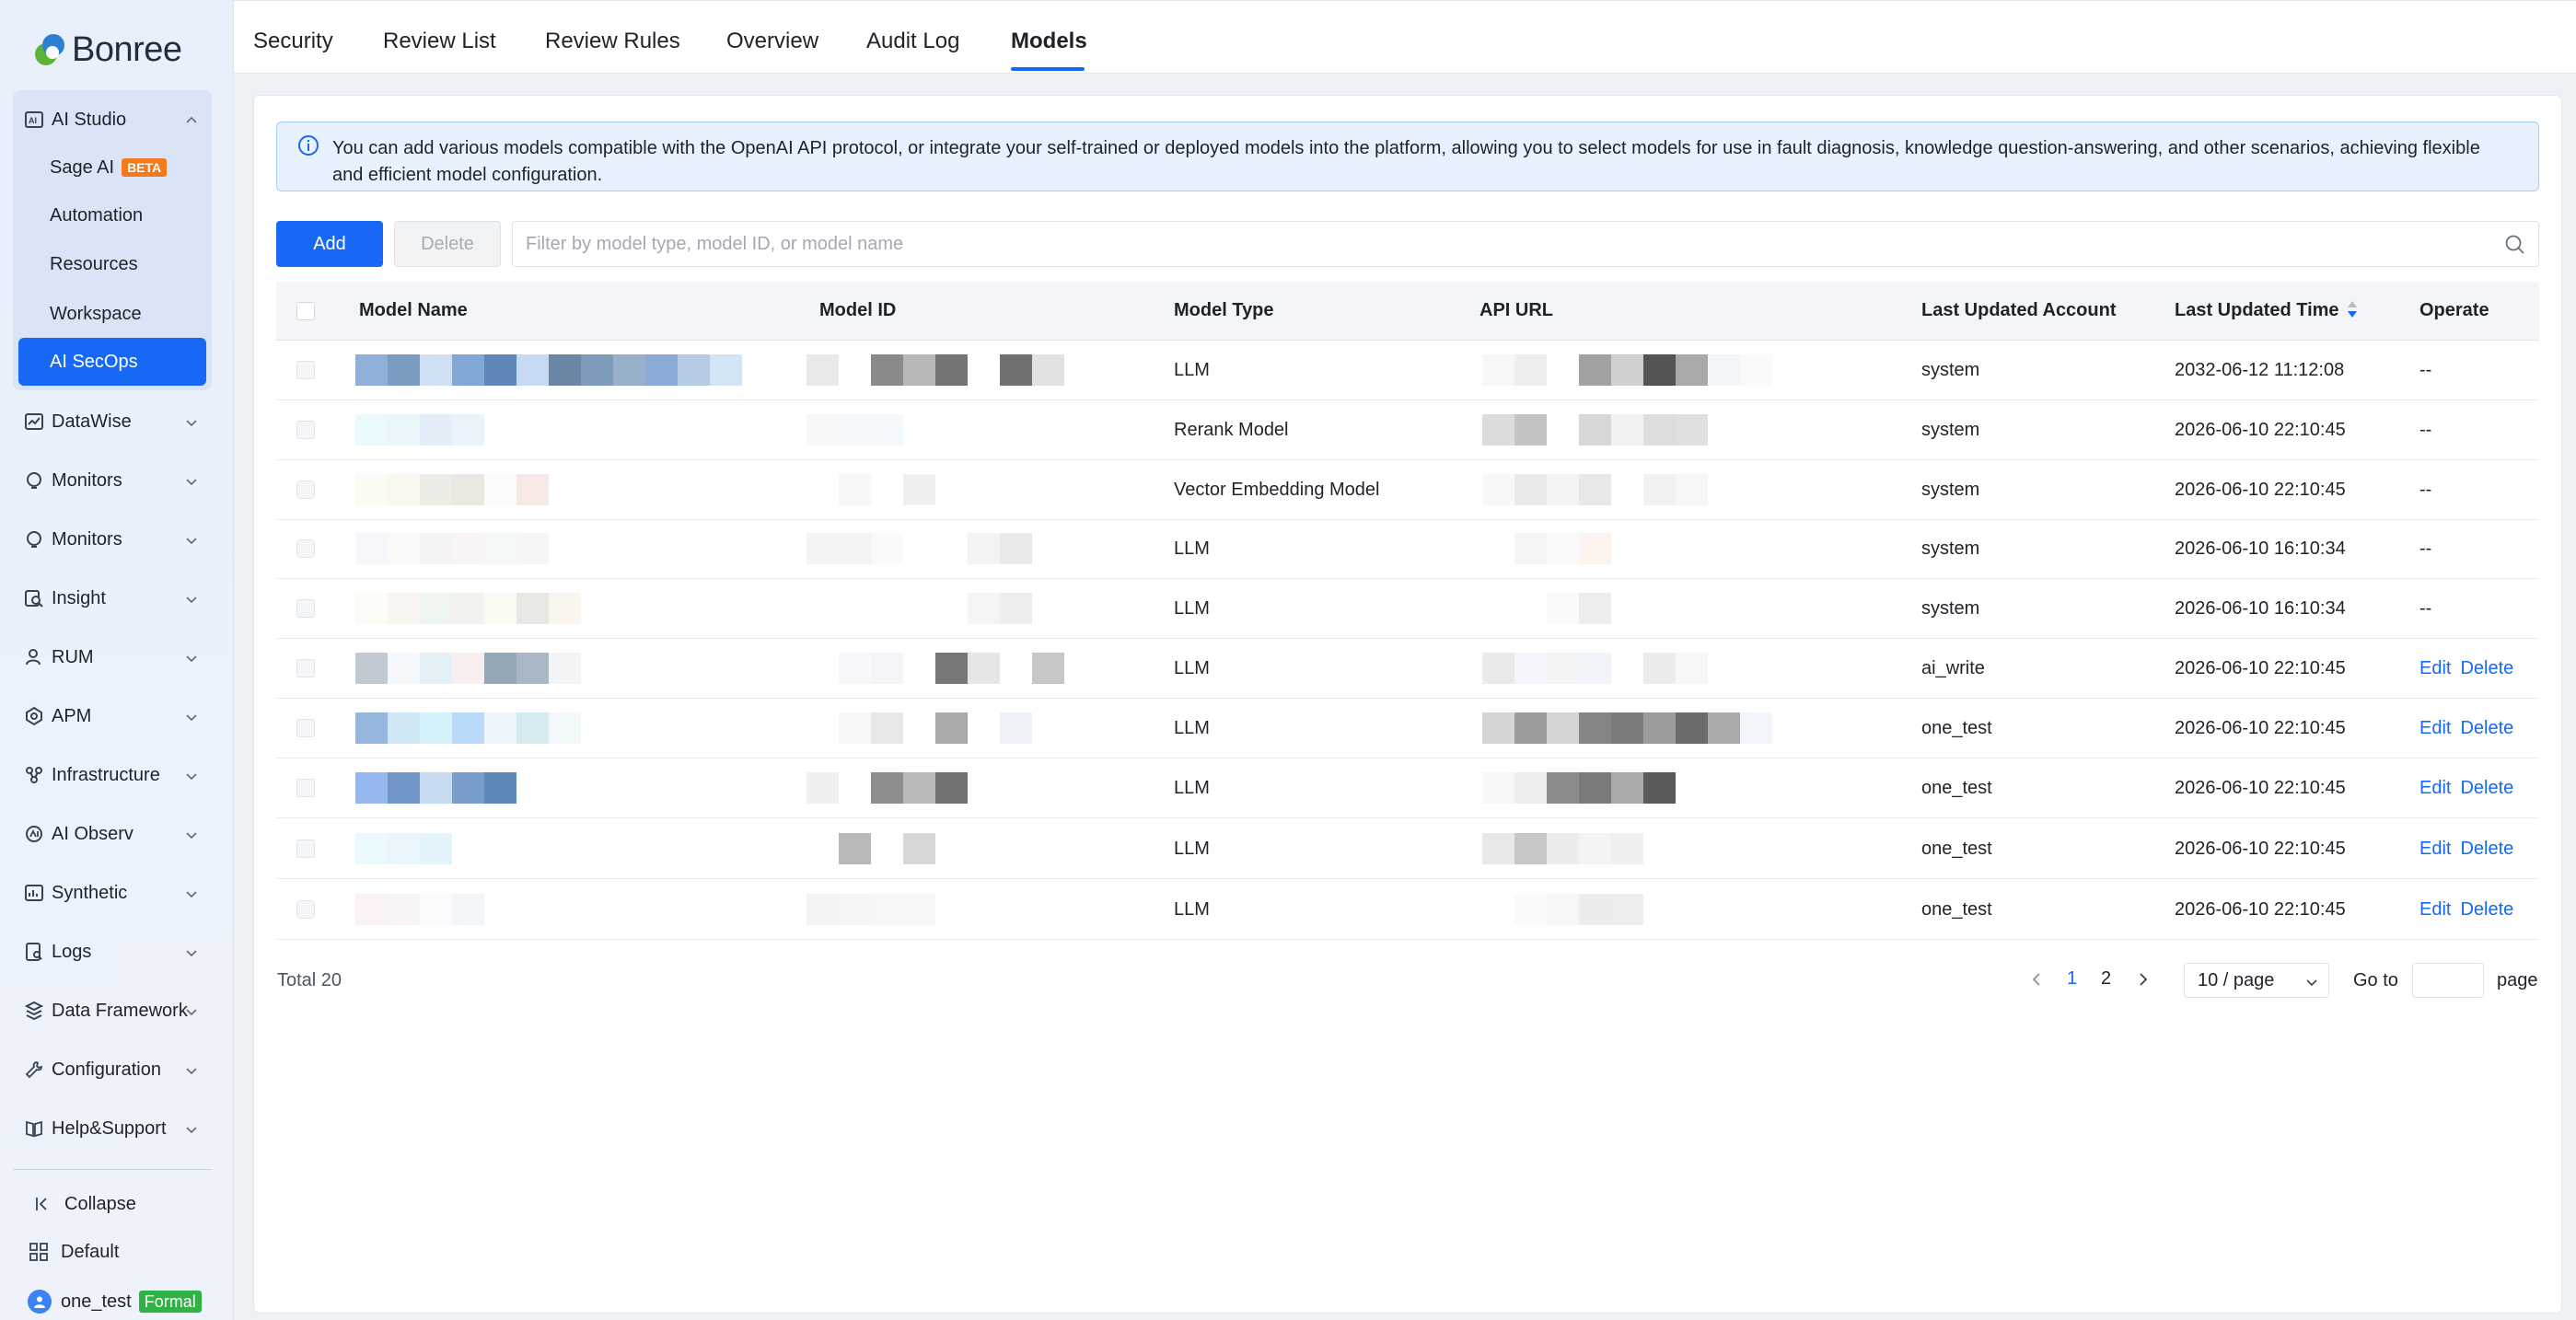  Describe the element at coordinates (34, 539) in the screenshot. I see `monitor-icon` at that location.